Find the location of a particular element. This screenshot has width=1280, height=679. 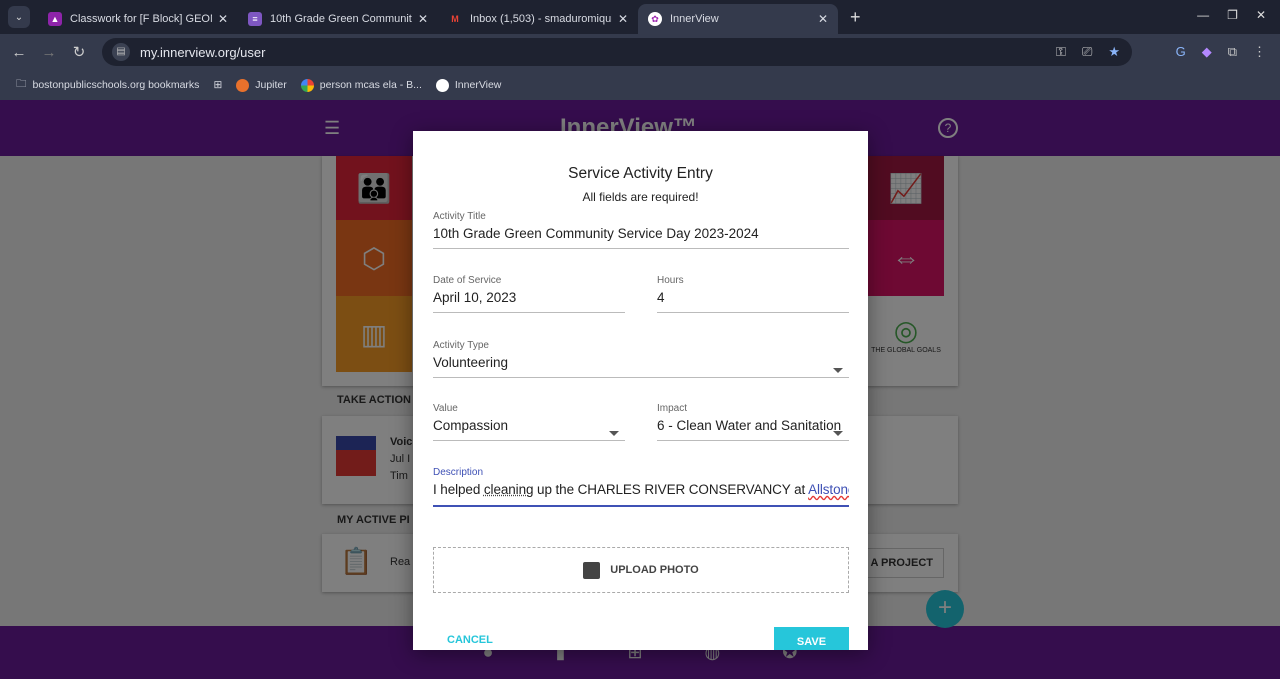

translate-icon: G is located at coordinates (1181, 52).